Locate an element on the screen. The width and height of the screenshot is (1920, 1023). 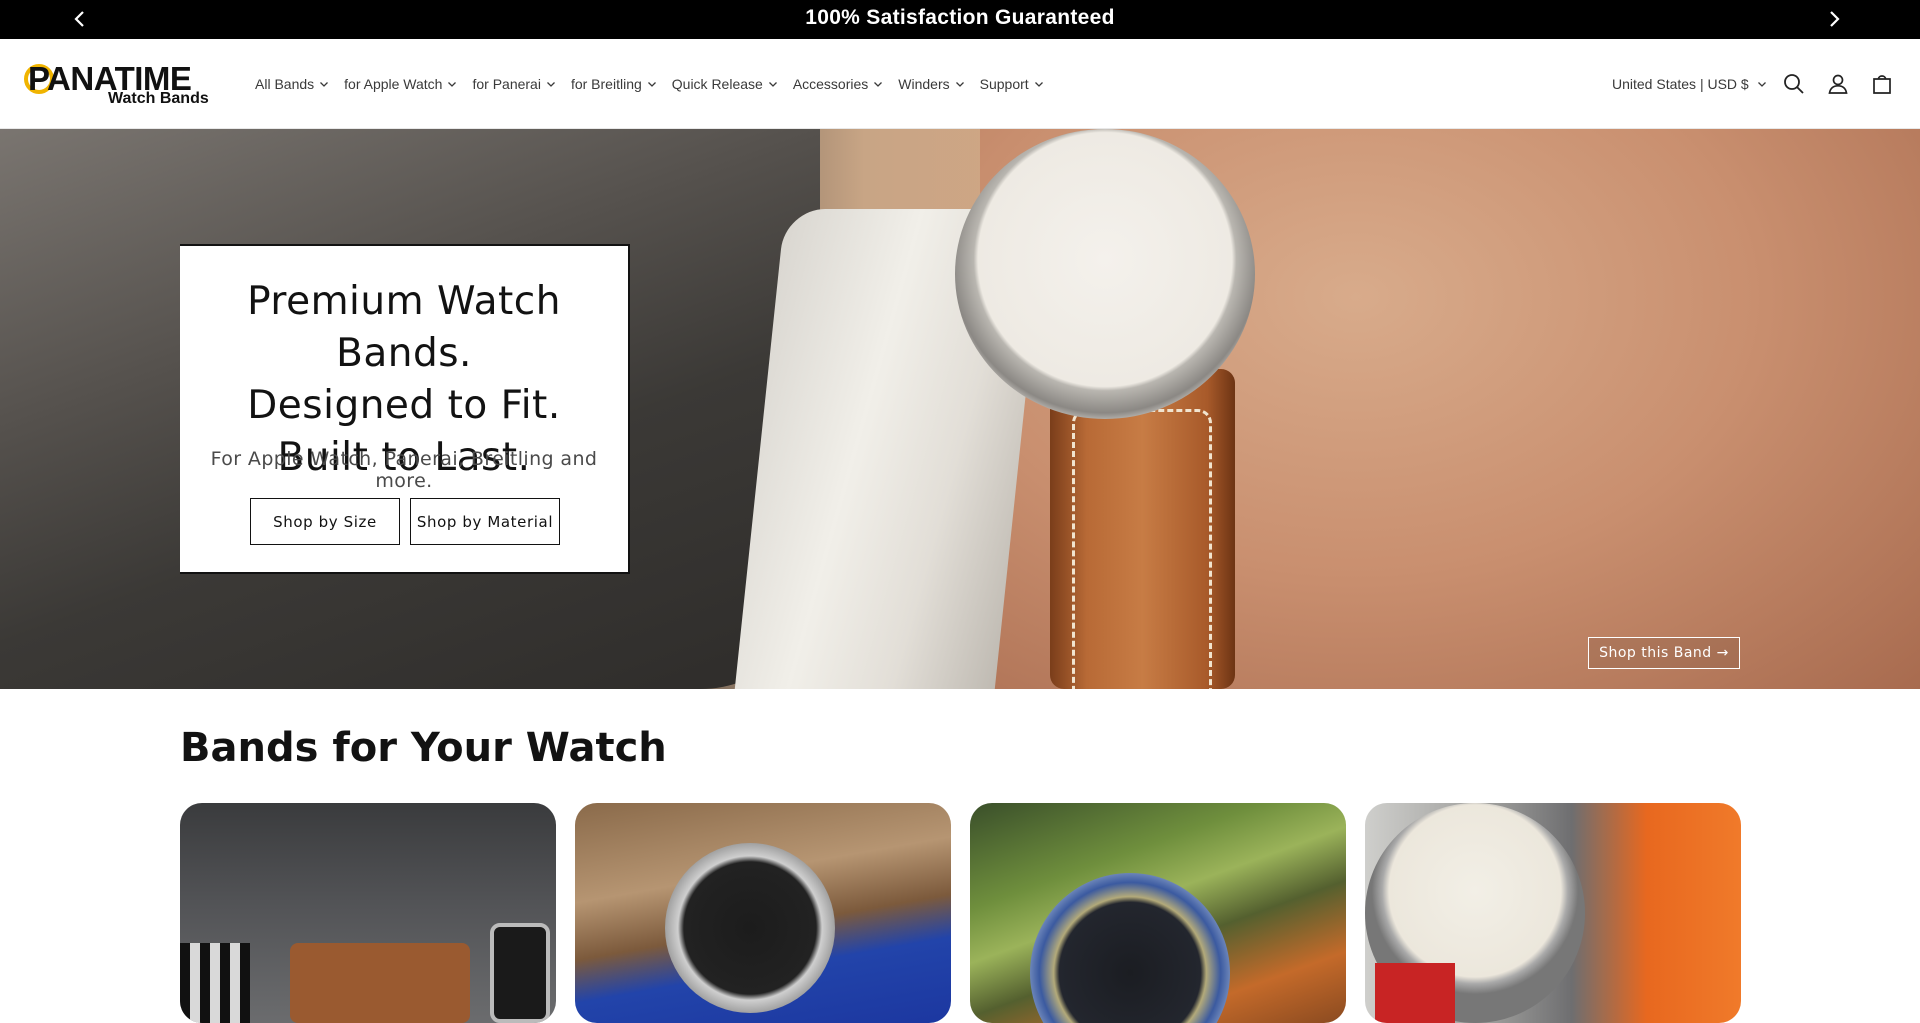
nav-breitling: for Breitling is located at coordinates (614, 84).